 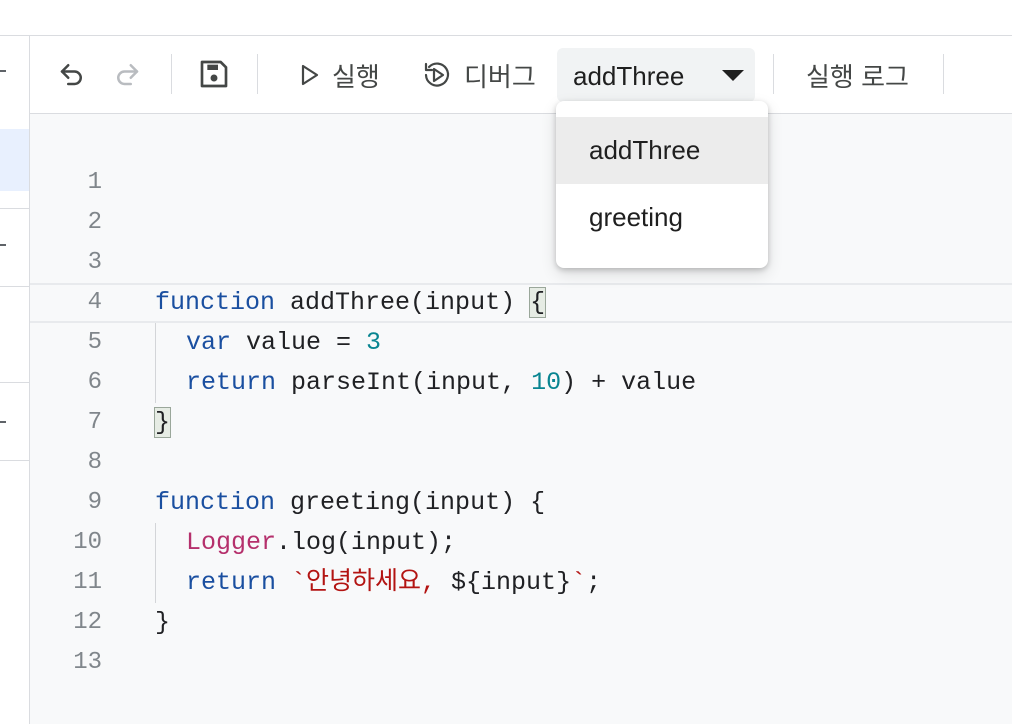 What do you see at coordinates (410, 502) in the screenshot?
I see `code-token: greeting(input) {` at bounding box center [410, 502].